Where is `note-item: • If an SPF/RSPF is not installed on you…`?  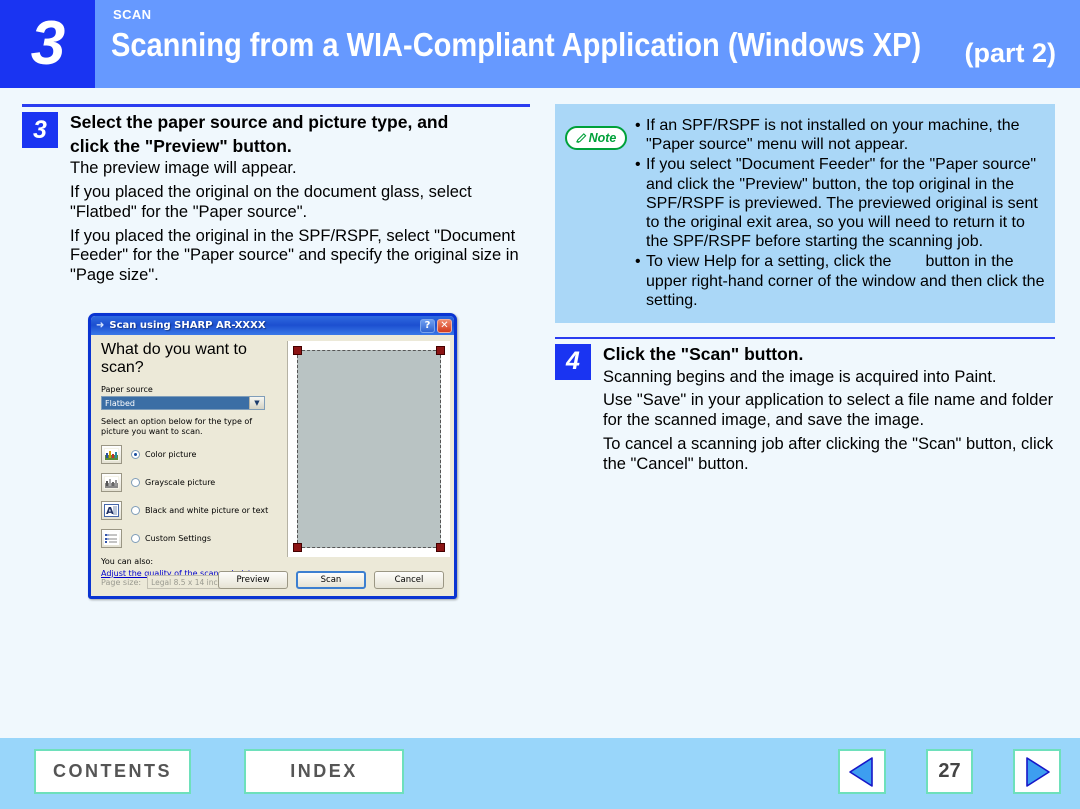
note-item: • If an SPF/RSPF is not installed on you… is located at coordinates (840, 135).